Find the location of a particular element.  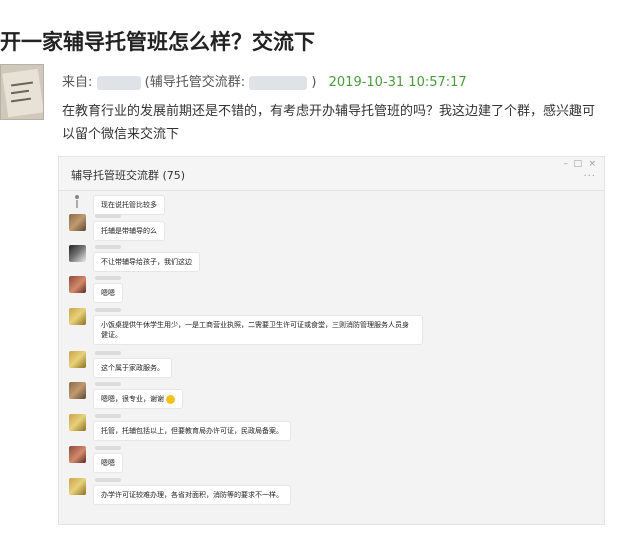

chat-message: 办学许可证较难办理，各省对面积，消防等的要求不一样。 is located at coordinates (329, 493).